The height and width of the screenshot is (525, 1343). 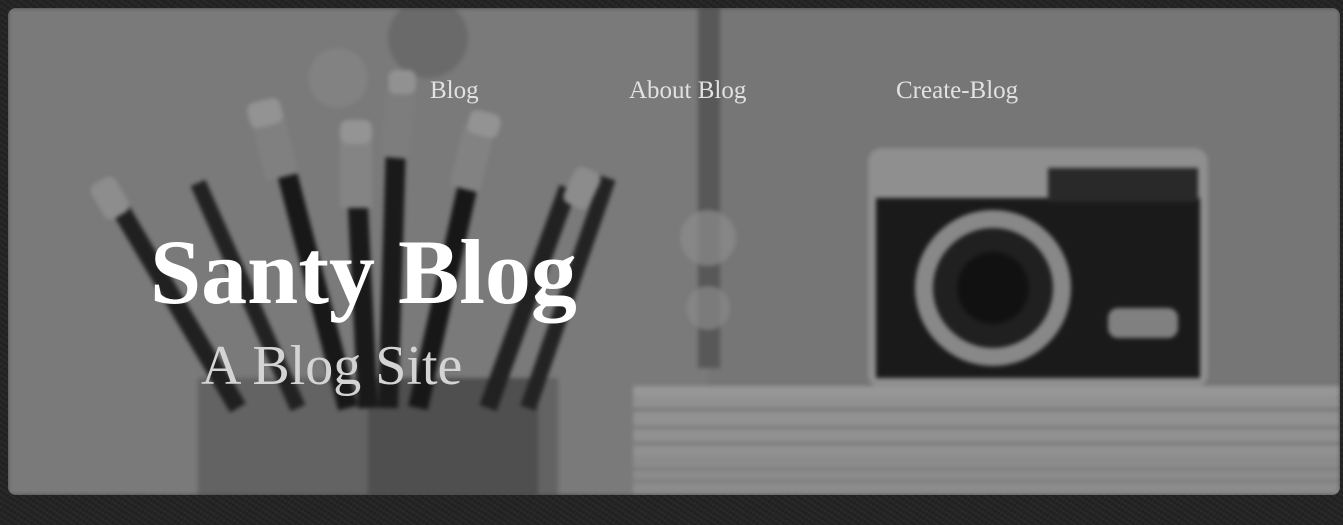 I want to click on nav-link-create-blog: Create-Blog, so click(x=957, y=91).